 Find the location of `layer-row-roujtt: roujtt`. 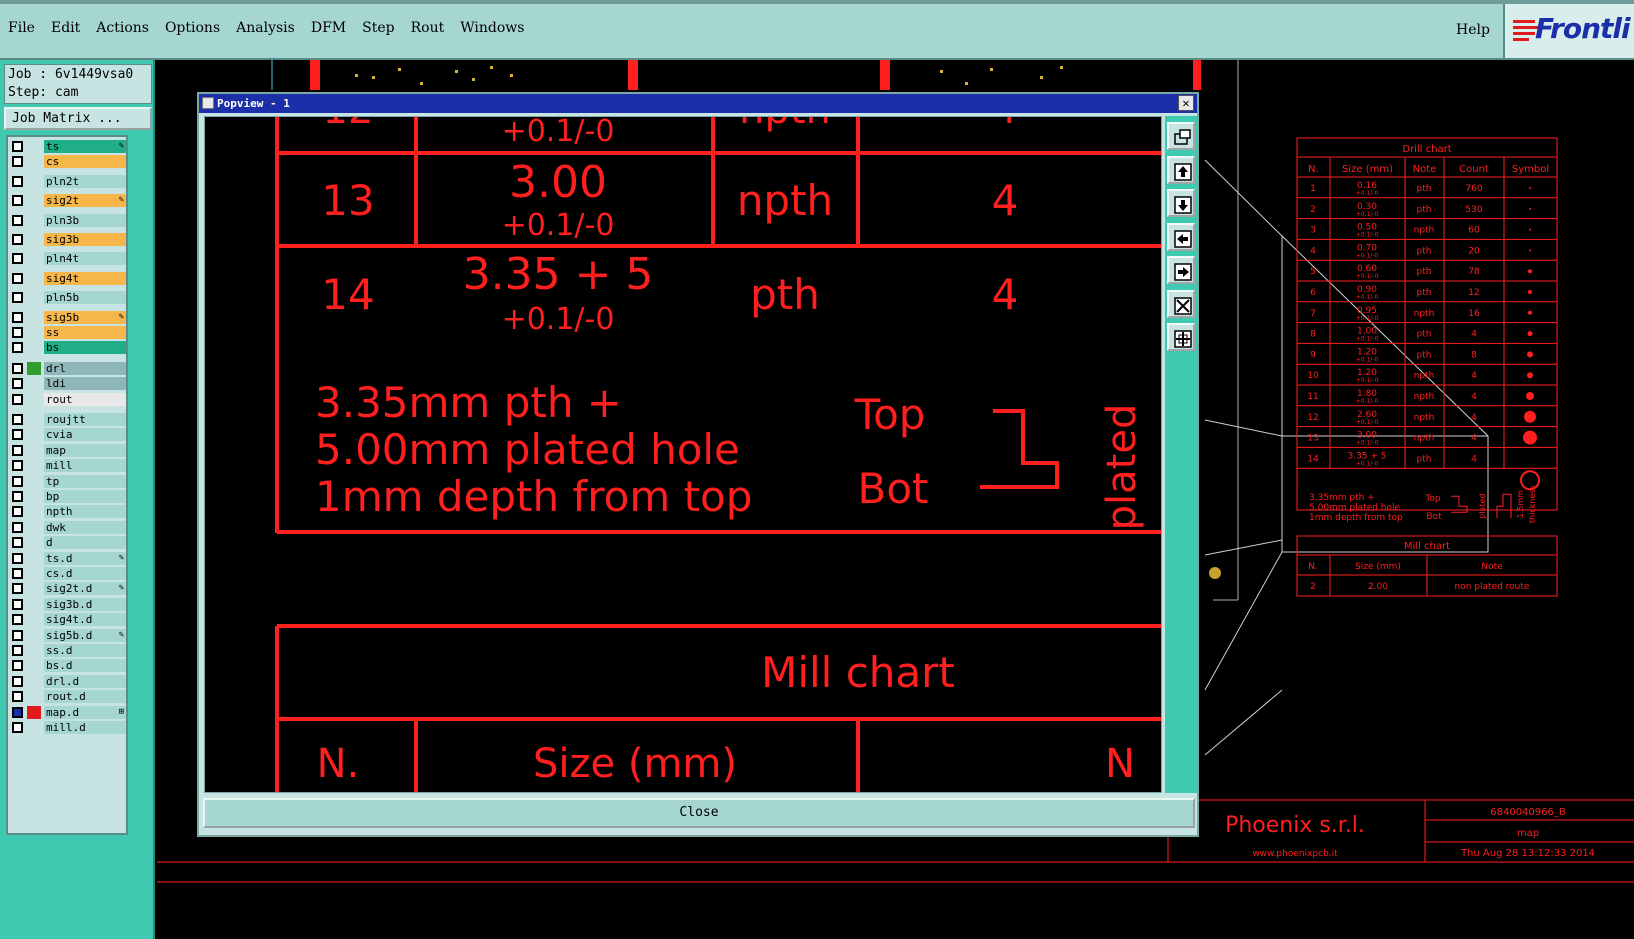

layer-row-roujtt: roujtt is located at coordinates (68, 419).